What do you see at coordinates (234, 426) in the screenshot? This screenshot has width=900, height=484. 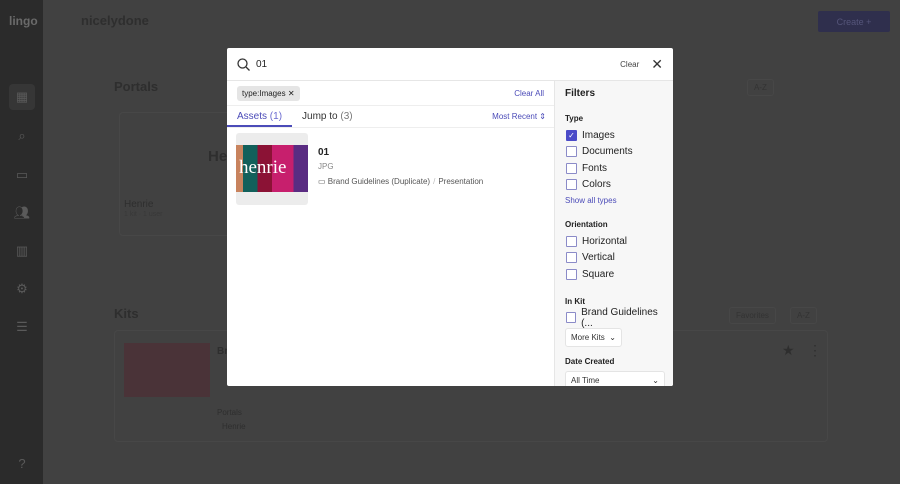 I see `kit-portal-tag: Henrie` at bounding box center [234, 426].